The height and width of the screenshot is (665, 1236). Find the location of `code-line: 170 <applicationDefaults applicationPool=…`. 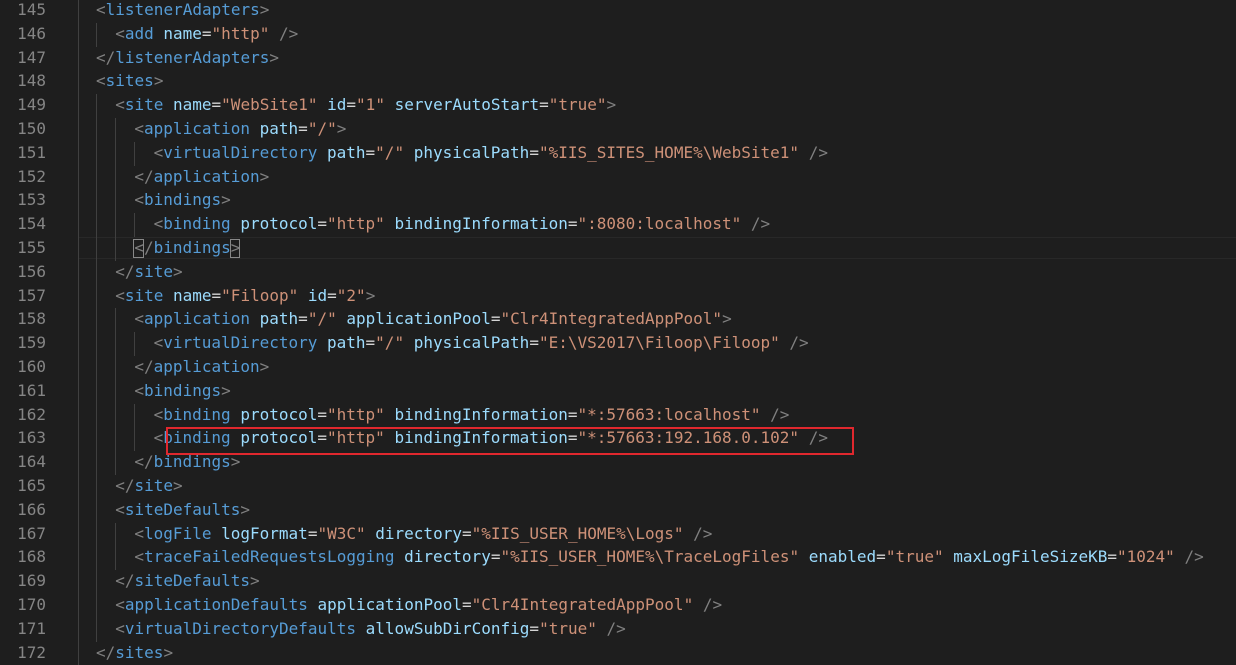

code-line: 170 <applicationDefaults applicationPool=… is located at coordinates (618, 605).